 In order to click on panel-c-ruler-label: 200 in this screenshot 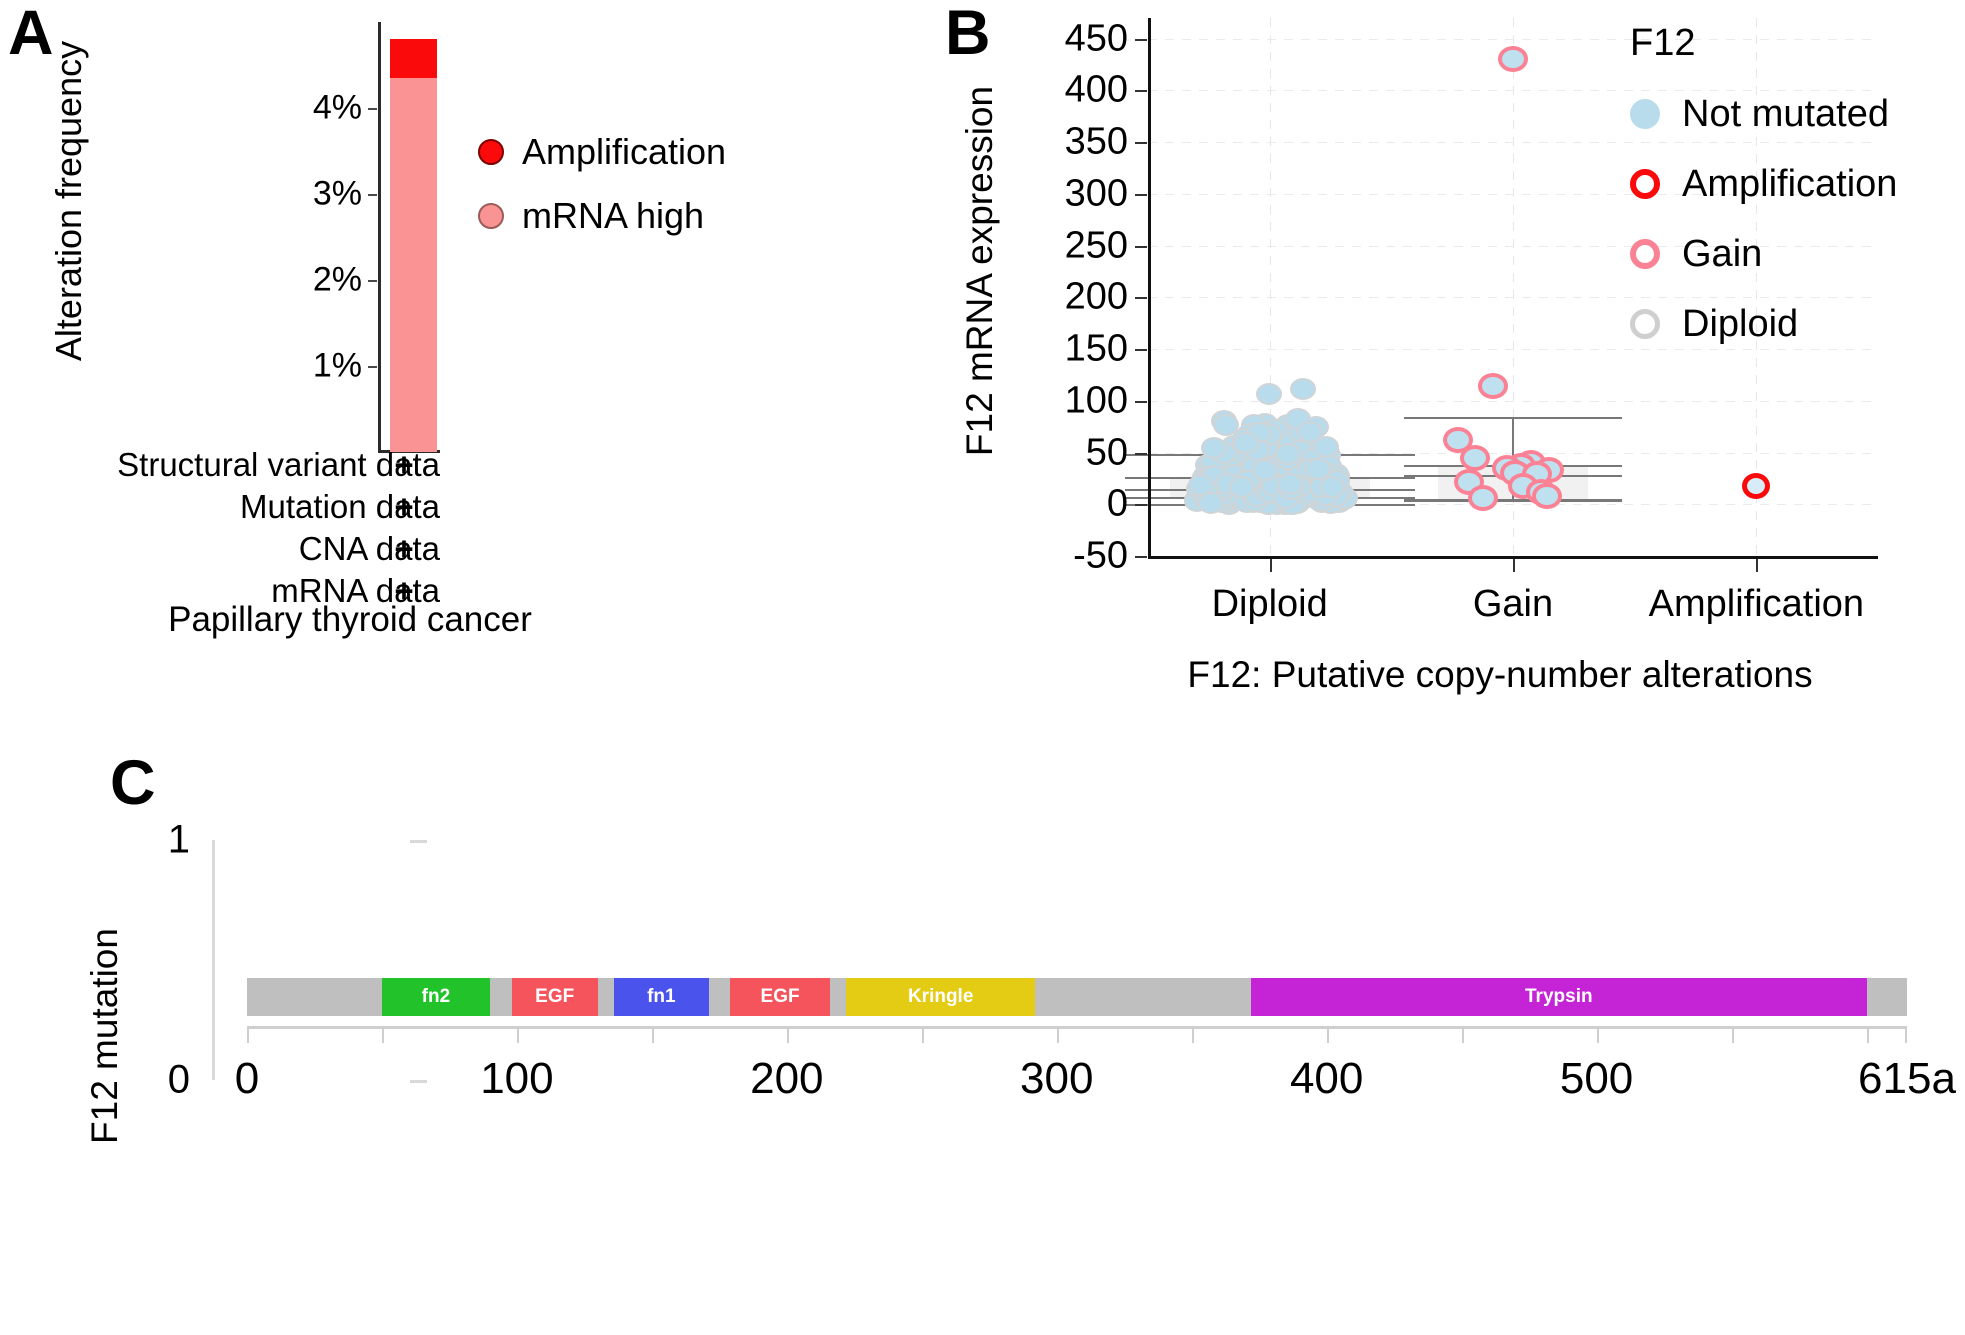, I will do `click(787, 1078)`.